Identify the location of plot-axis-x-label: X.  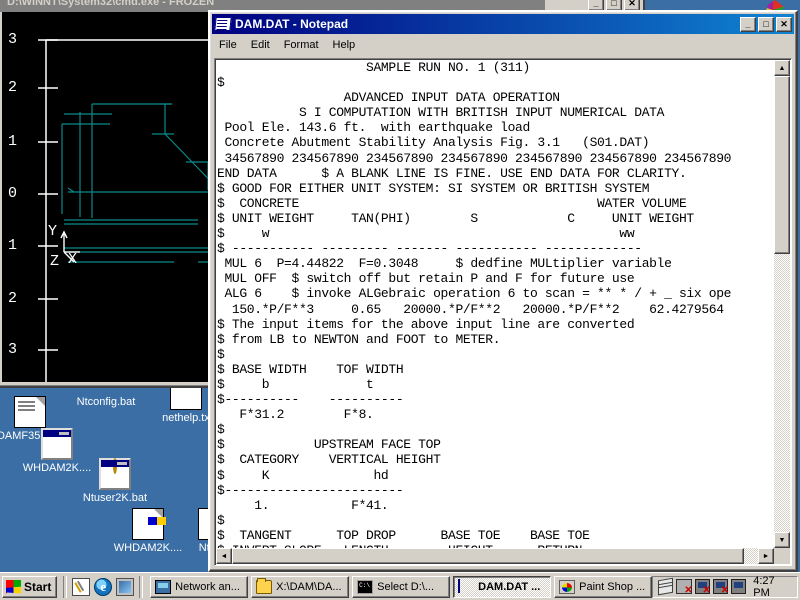
(73, 259).